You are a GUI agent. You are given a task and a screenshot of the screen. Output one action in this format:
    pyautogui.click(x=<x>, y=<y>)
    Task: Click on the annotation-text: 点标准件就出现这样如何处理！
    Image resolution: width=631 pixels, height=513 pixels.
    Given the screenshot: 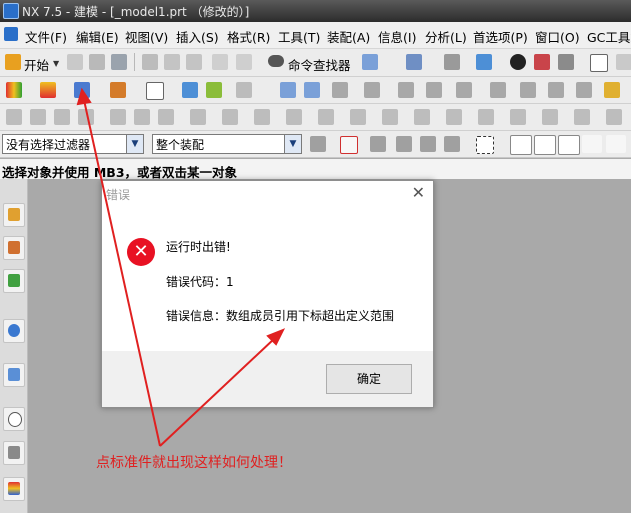 What is the action you would take?
    pyautogui.click(x=194, y=463)
    